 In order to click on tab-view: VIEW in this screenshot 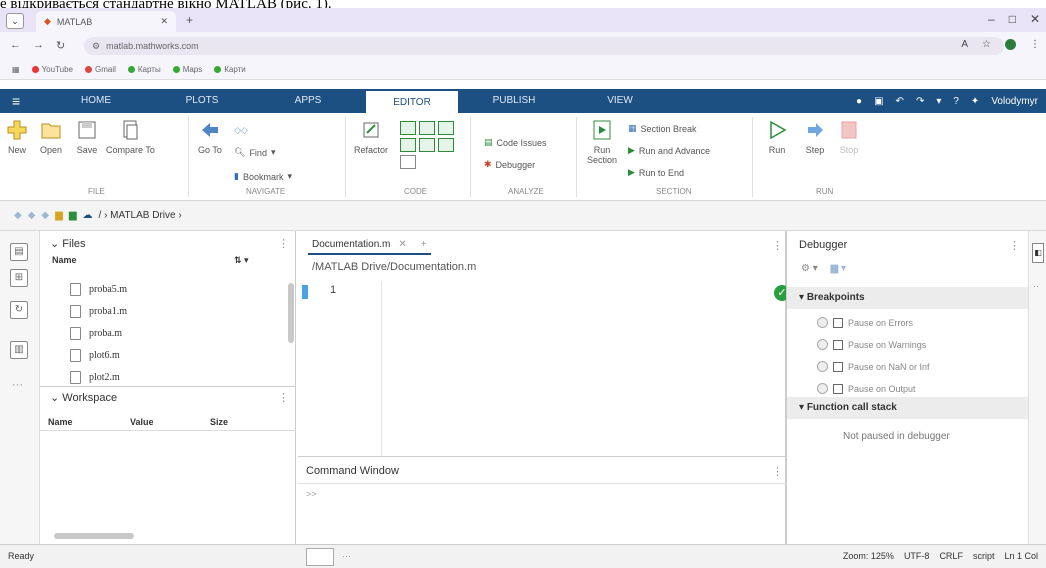, I will do `click(620, 101)`.